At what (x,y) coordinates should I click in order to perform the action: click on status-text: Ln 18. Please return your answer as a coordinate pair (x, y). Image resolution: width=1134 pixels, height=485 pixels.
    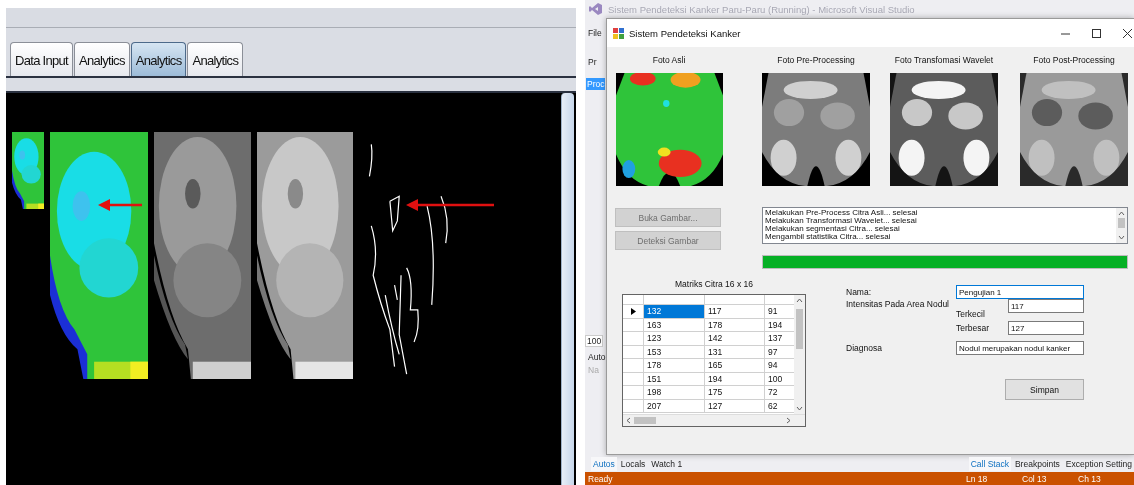
    Looking at the image, I should click on (977, 478).